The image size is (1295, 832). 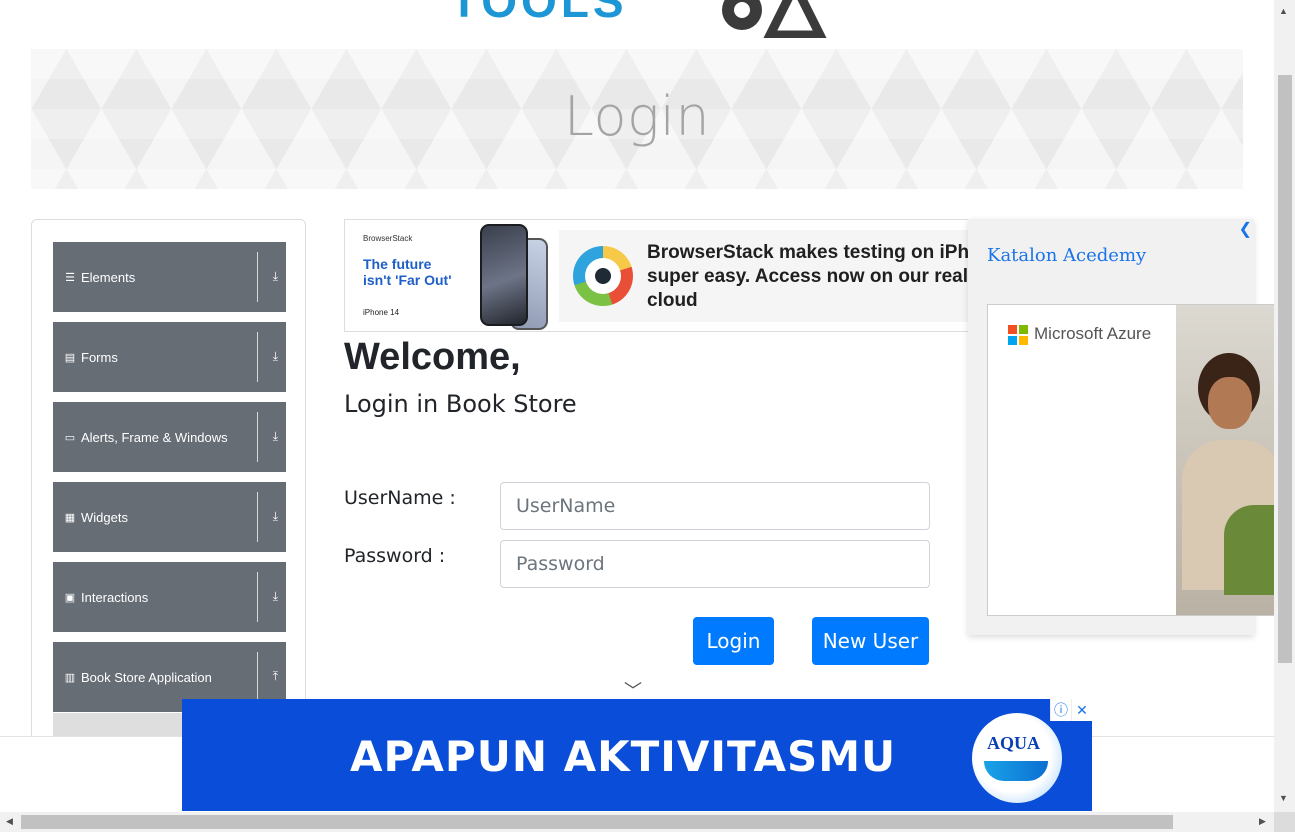 What do you see at coordinates (1283, 798) in the screenshot?
I see `scroll-down-icon: ▼` at bounding box center [1283, 798].